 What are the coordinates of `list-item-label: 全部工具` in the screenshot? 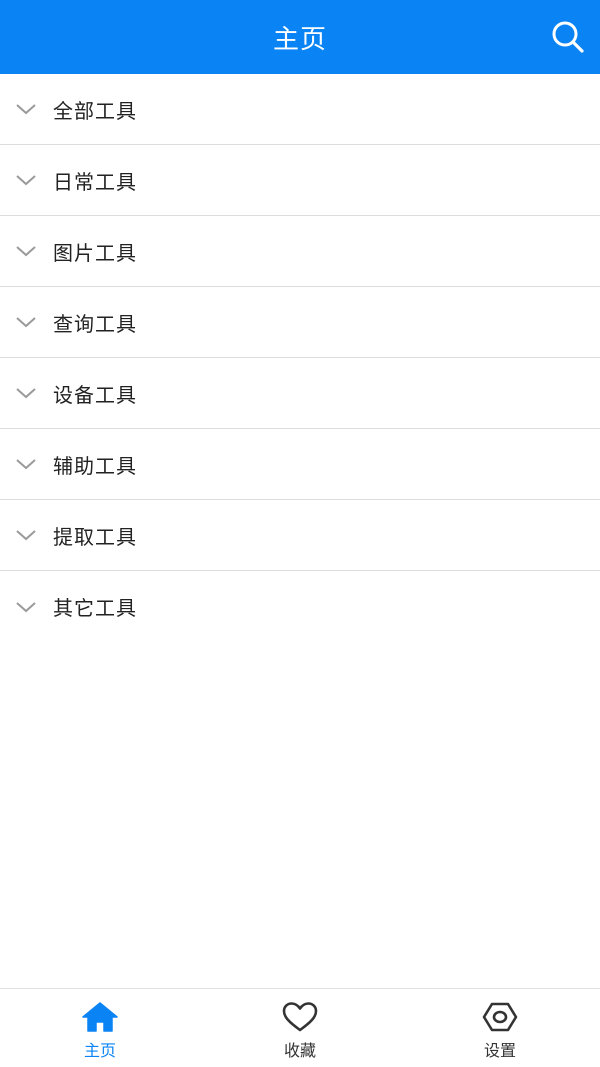 It's located at (95, 110).